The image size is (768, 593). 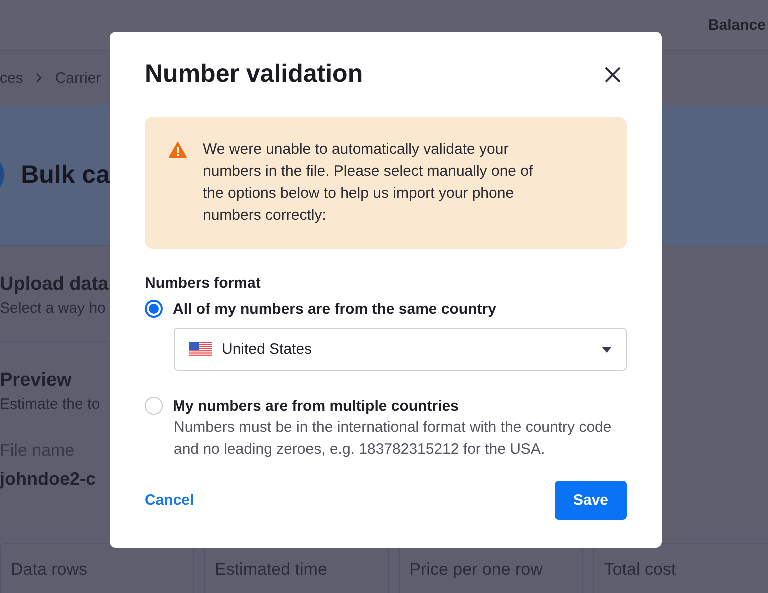 What do you see at coordinates (613, 75) in the screenshot?
I see `close-icon` at bounding box center [613, 75].